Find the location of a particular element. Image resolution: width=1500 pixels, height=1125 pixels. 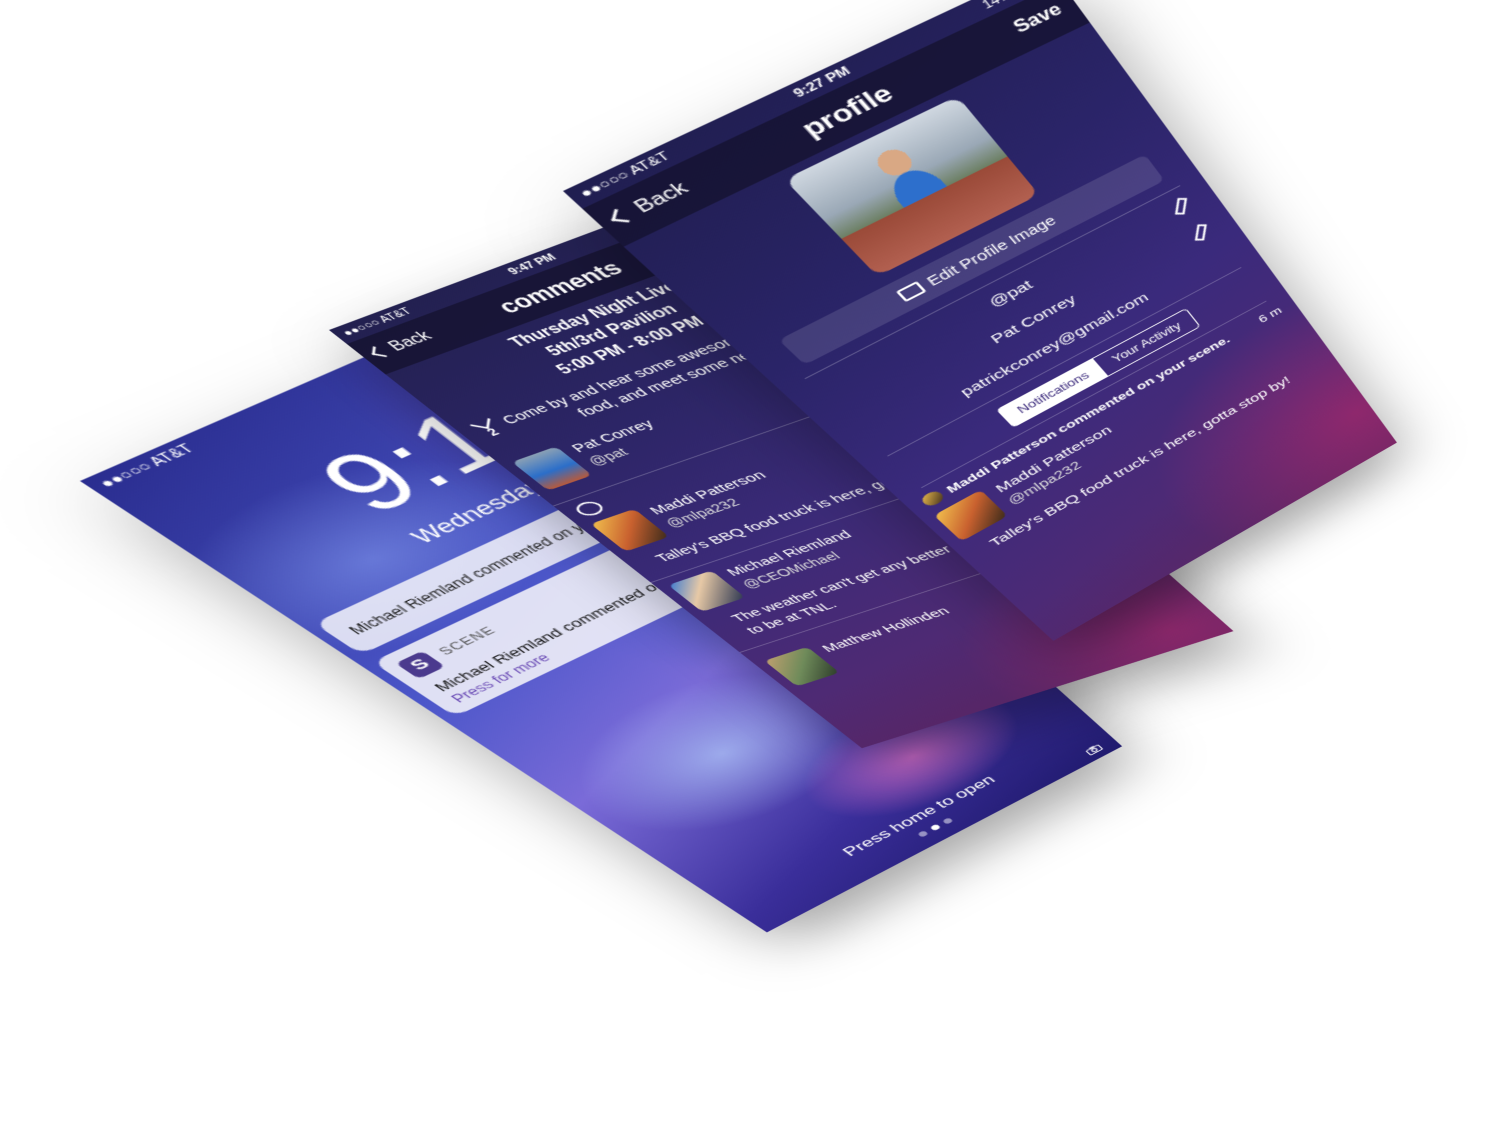

press-home-label: Press home to open is located at coordinates (918, 815).